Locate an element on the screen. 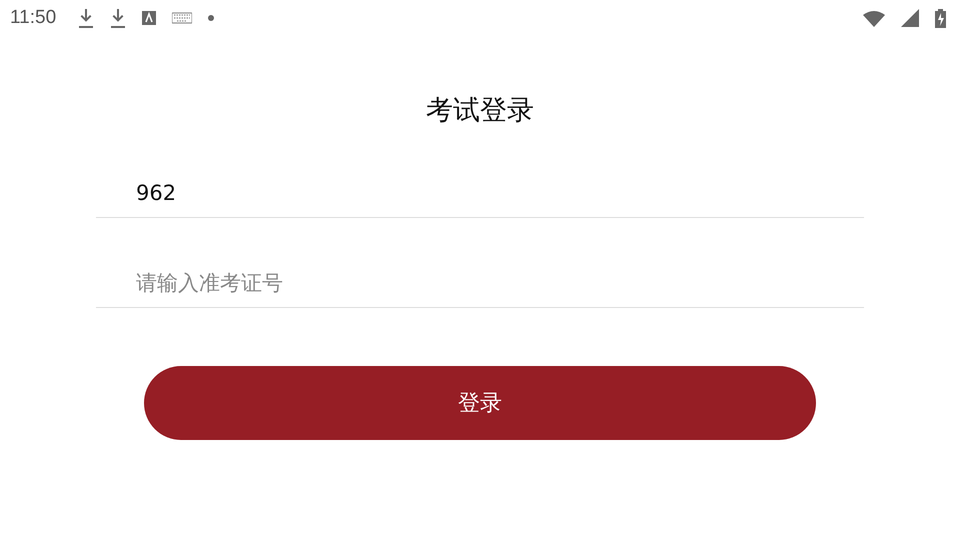 The image size is (960, 540). wifi-icon is located at coordinates (874, 18).